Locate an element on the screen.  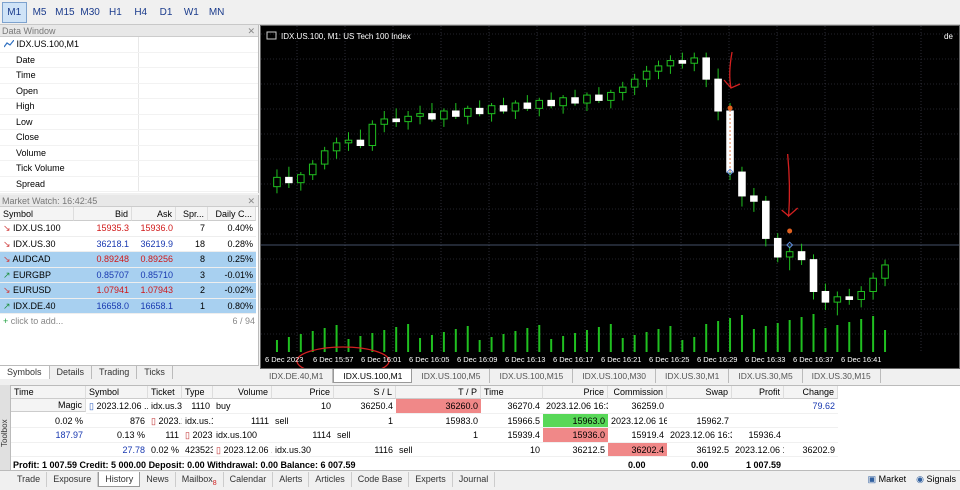
toolbox-tab-label: Calendar is located at coordinates (248, 478).